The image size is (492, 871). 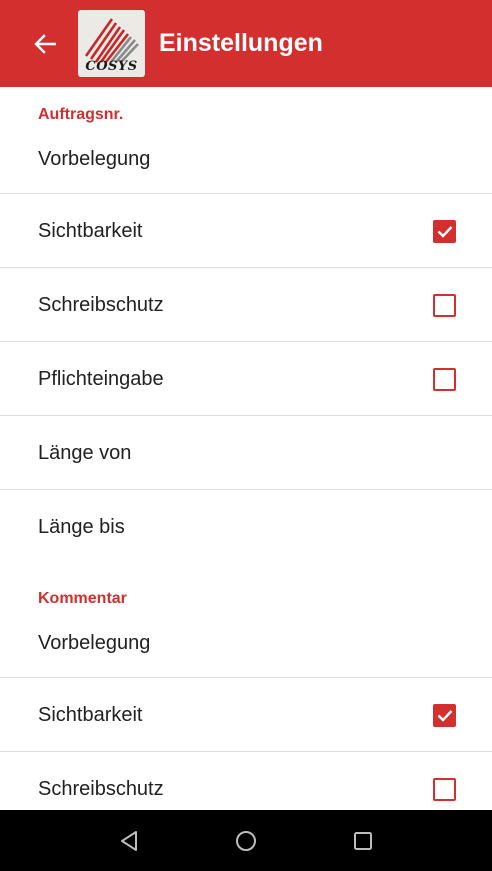 What do you see at coordinates (81, 114) in the screenshot?
I see `section-header-auftragsnr: Auftragsnr.` at bounding box center [81, 114].